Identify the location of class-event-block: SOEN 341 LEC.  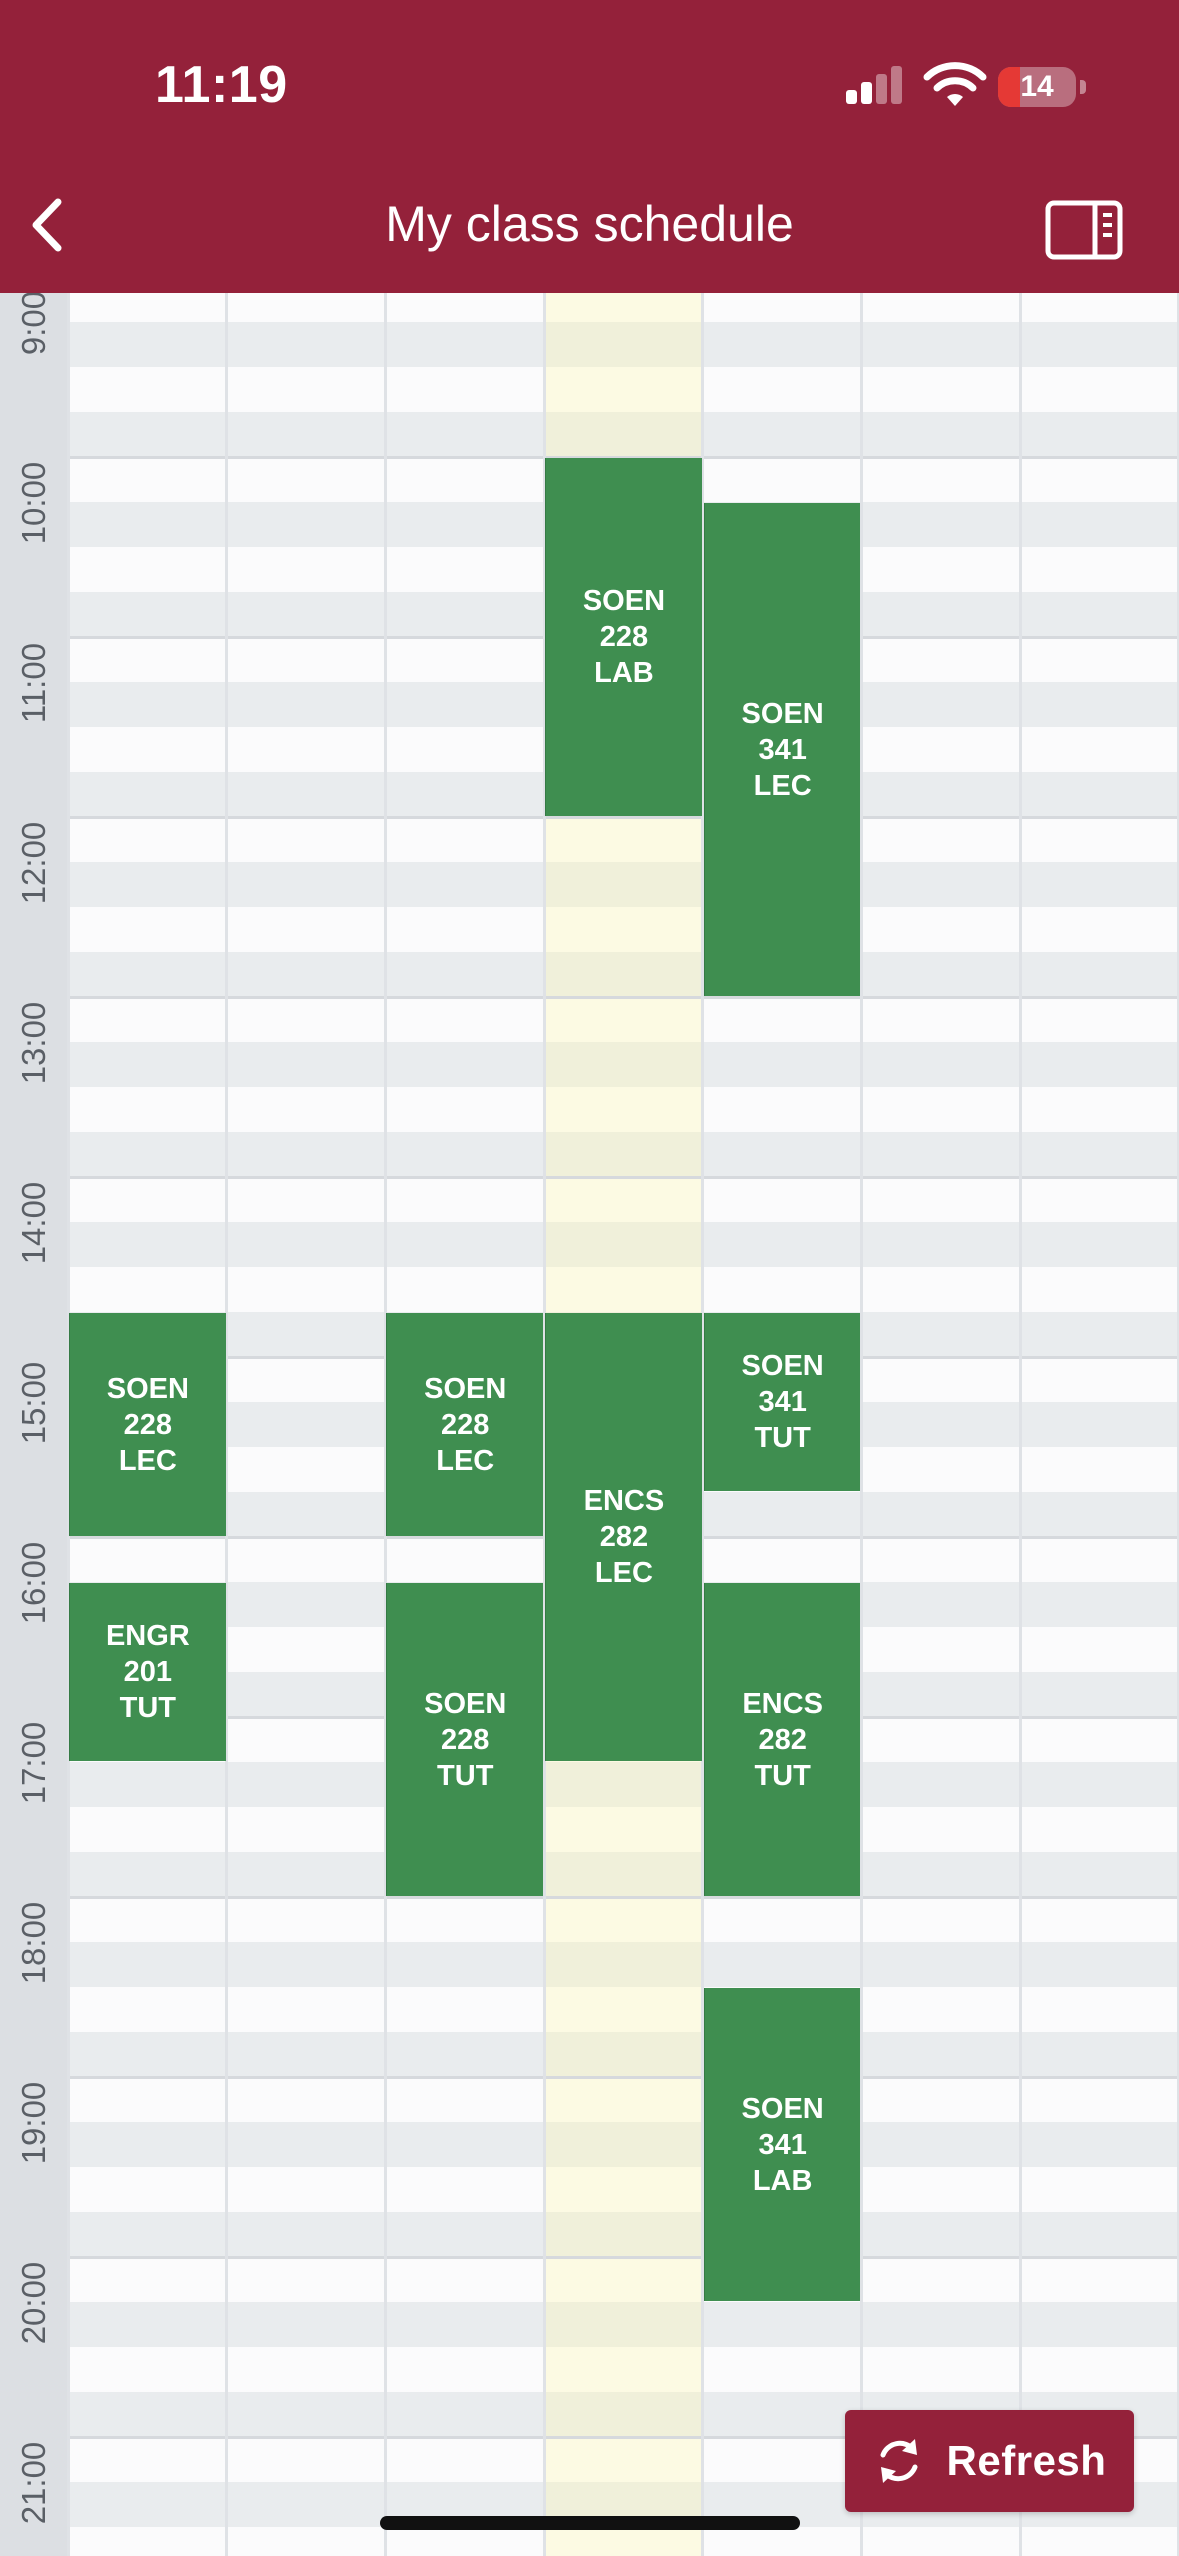
(782, 749).